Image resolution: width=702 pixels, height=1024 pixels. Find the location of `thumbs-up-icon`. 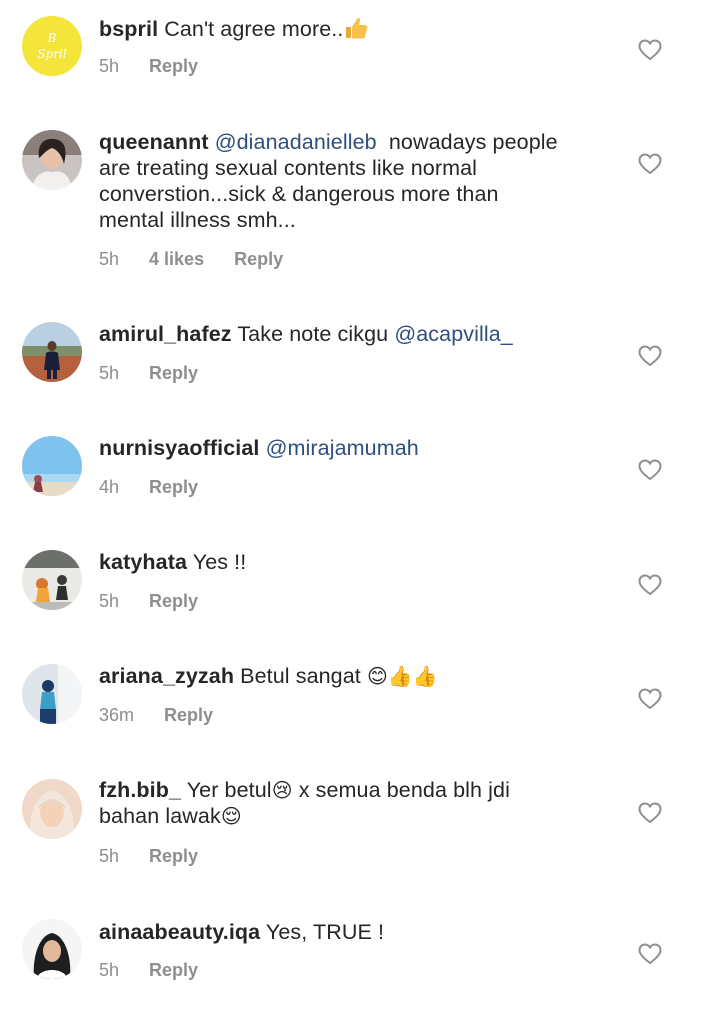

thumbs-up-icon is located at coordinates (356, 28).